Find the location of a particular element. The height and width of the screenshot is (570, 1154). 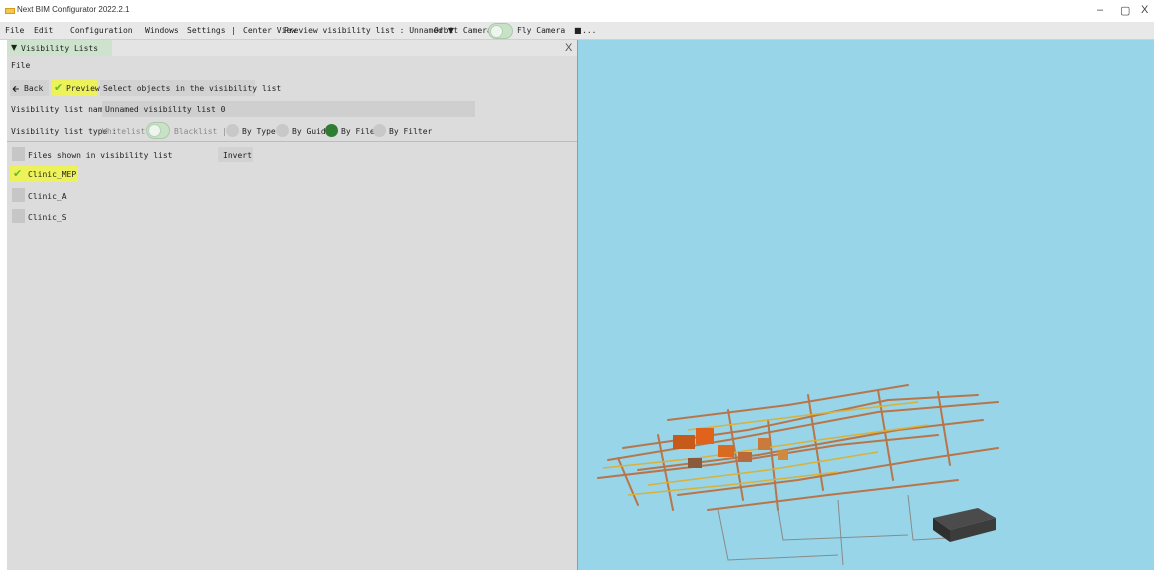

back-button: 🡰 Back is located at coordinates (29, 88).